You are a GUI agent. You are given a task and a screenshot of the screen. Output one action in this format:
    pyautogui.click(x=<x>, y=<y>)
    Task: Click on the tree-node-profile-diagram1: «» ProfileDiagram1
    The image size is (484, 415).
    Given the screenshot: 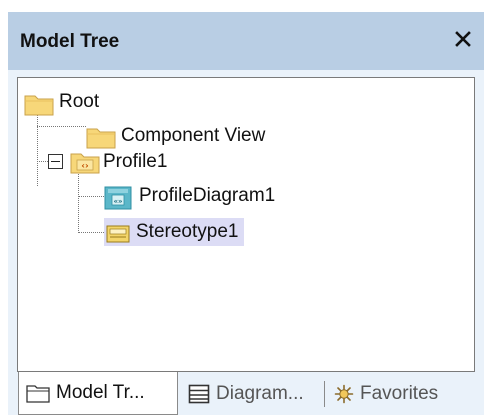 What is the action you would take?
    pyautogui.click(x=191, y=196)
    